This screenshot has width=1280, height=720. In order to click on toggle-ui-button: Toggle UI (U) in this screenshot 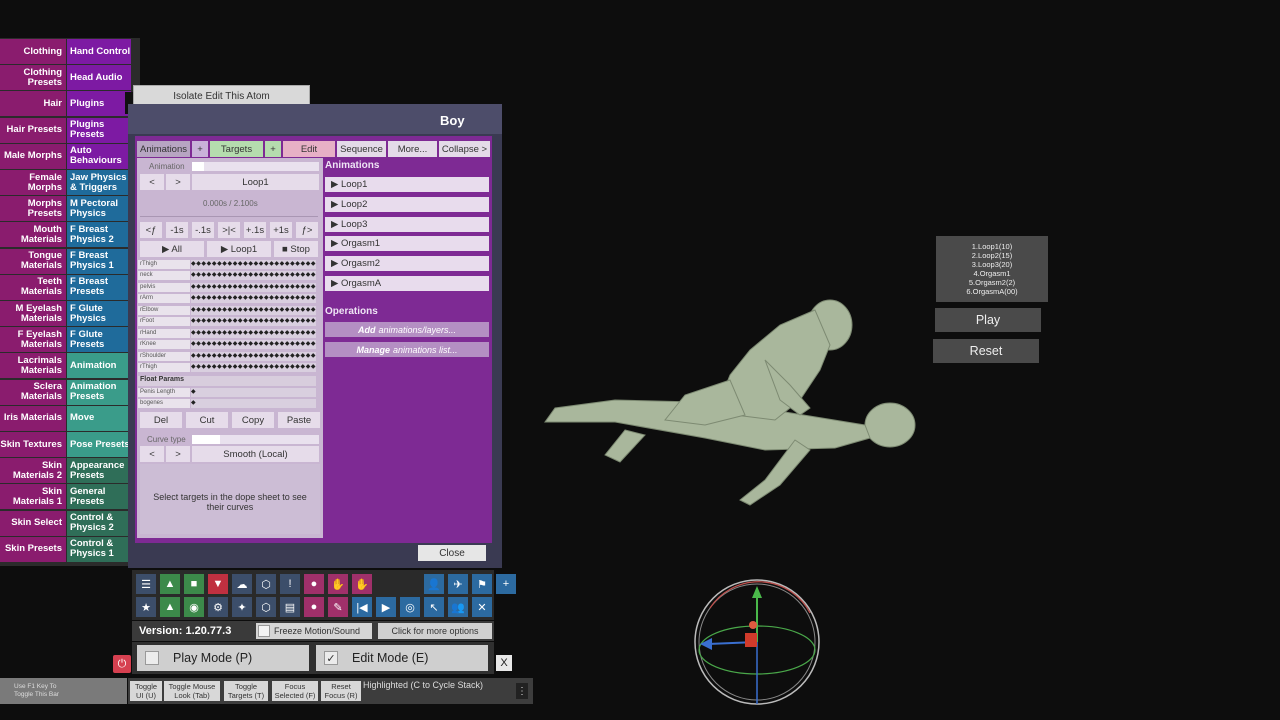, I will do `click(146, 691)`.